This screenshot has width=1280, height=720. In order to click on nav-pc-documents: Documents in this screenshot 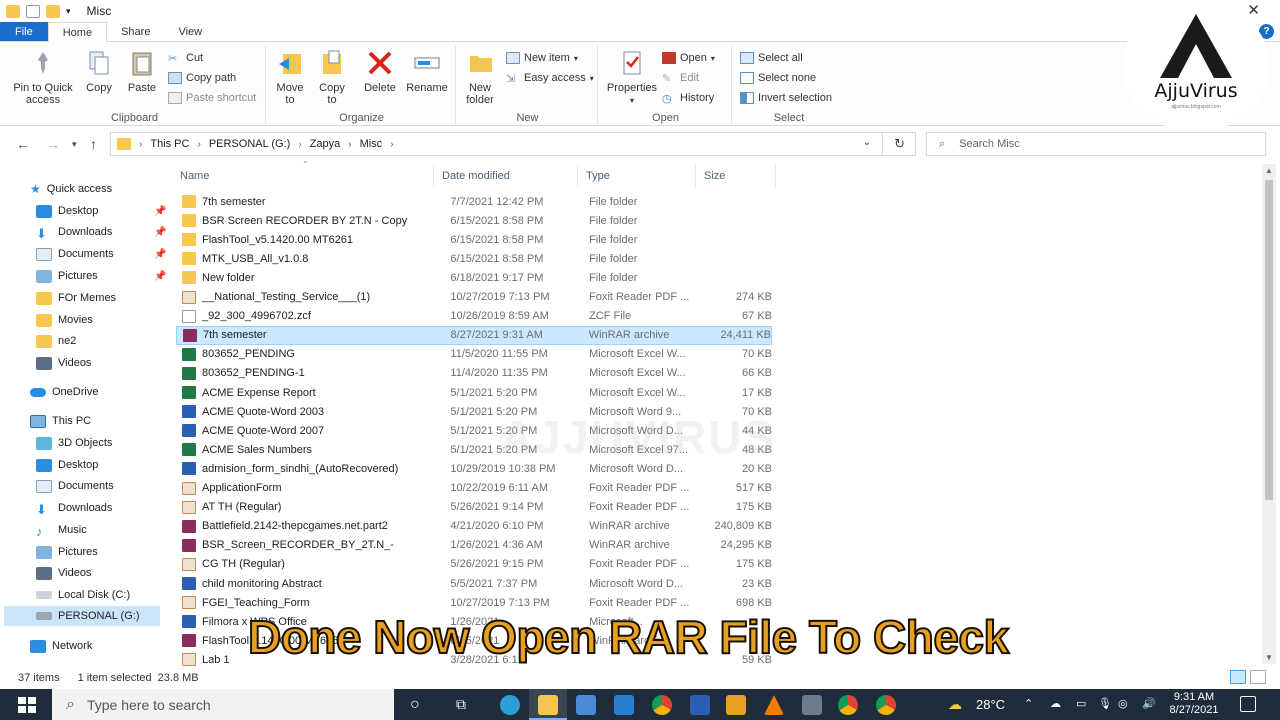, I will do `click(75, 486)`.